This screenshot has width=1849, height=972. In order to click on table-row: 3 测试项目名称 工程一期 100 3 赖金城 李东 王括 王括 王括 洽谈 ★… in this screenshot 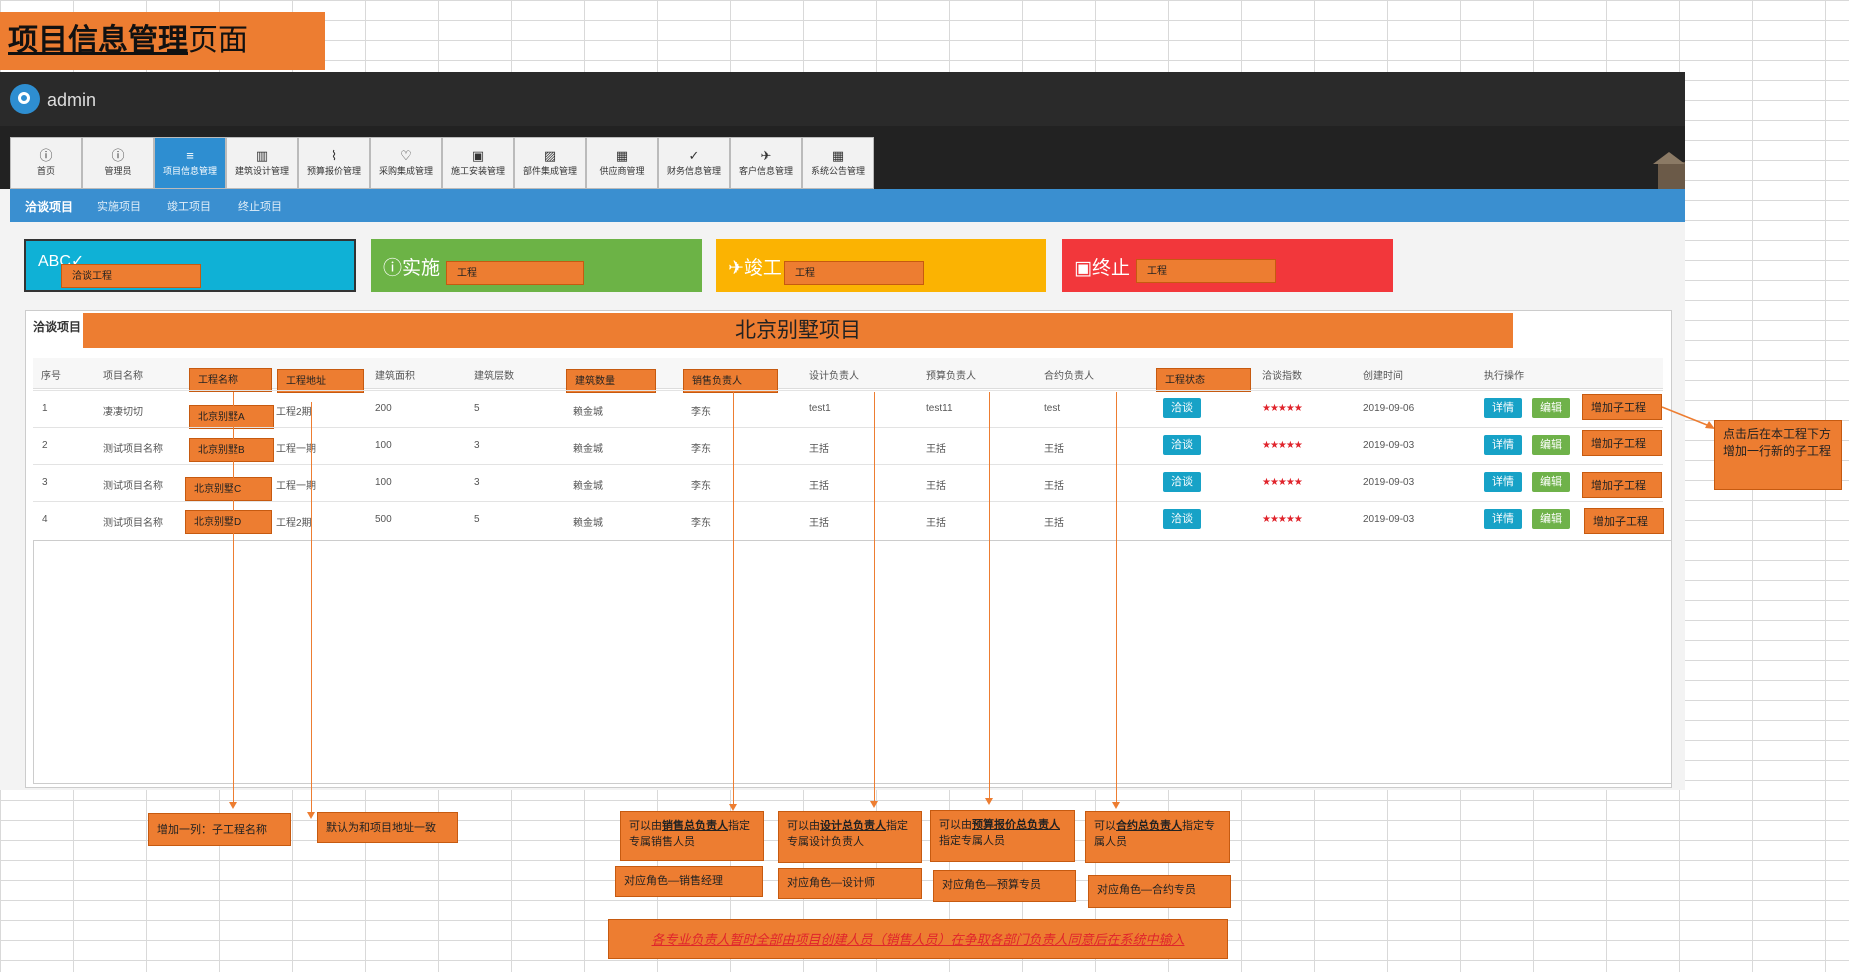, I will do `click(848, 482)`.